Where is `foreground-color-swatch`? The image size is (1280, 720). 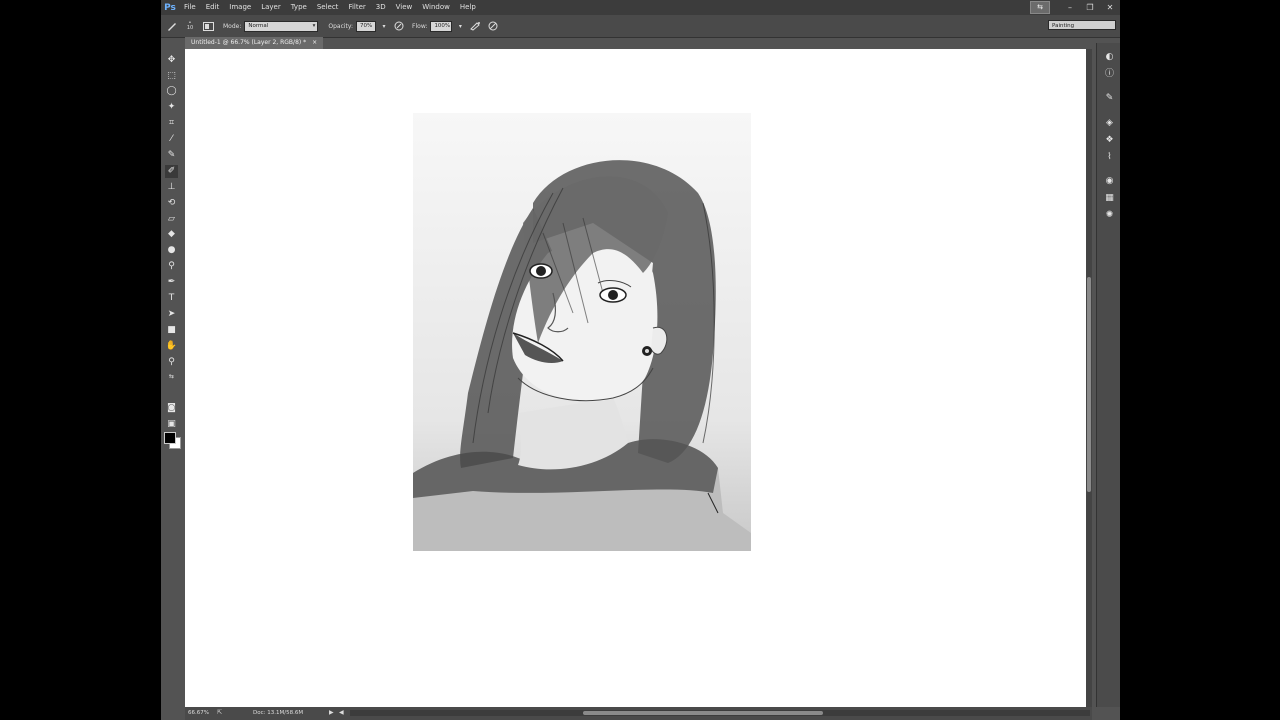
foreground-color-swatch is located at coordinates (170, 438).